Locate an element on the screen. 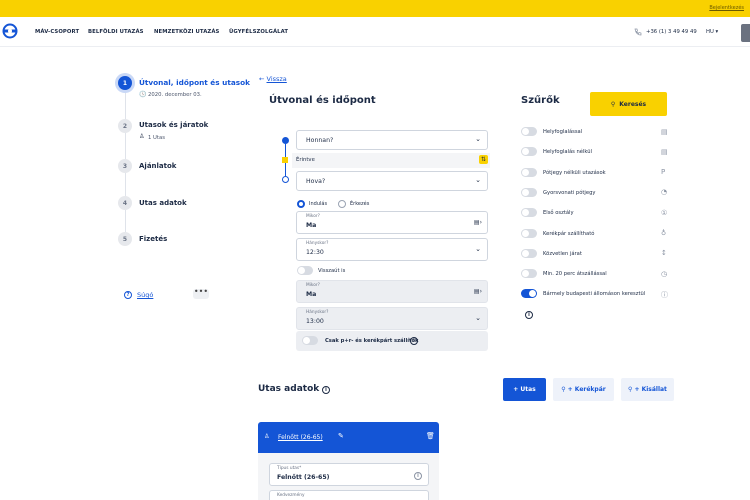 The image size is (750, 500). step-1-title: Útvonal, időpont és utasok is located at coordinates (194, 82).